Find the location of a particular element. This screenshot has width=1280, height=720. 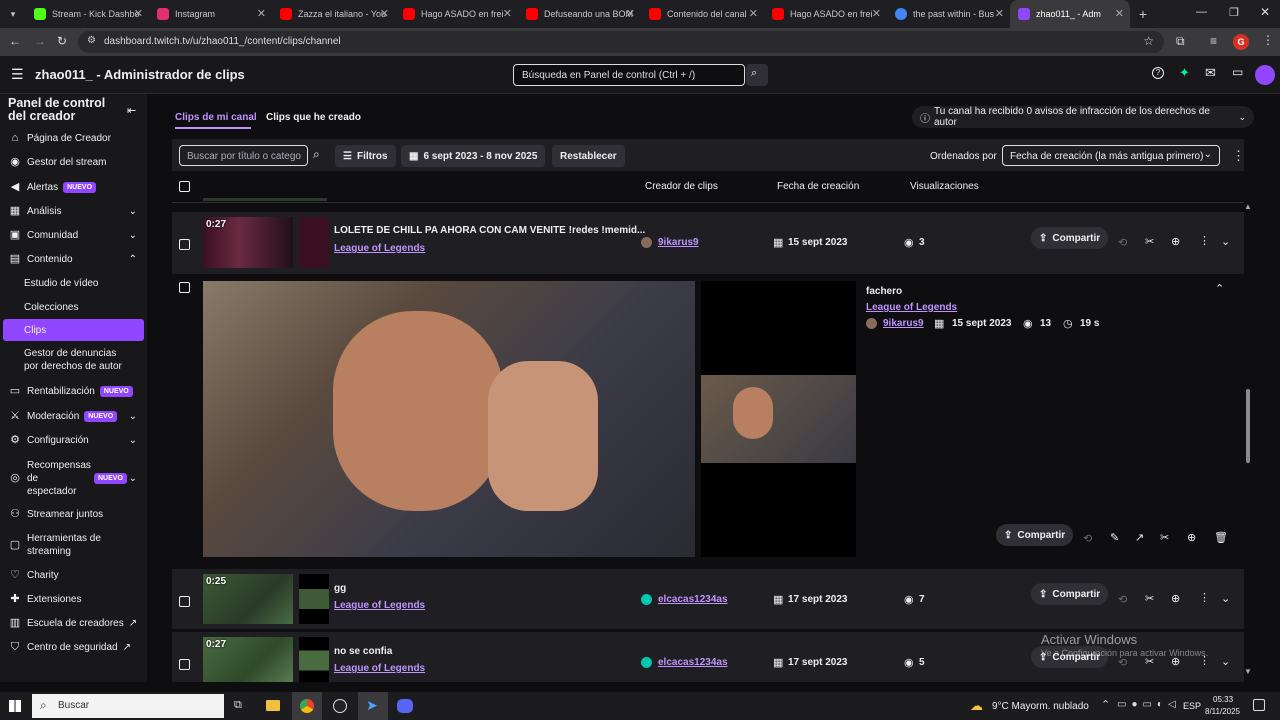

reset-button: Restablecer is located at coordinates (588, 156).